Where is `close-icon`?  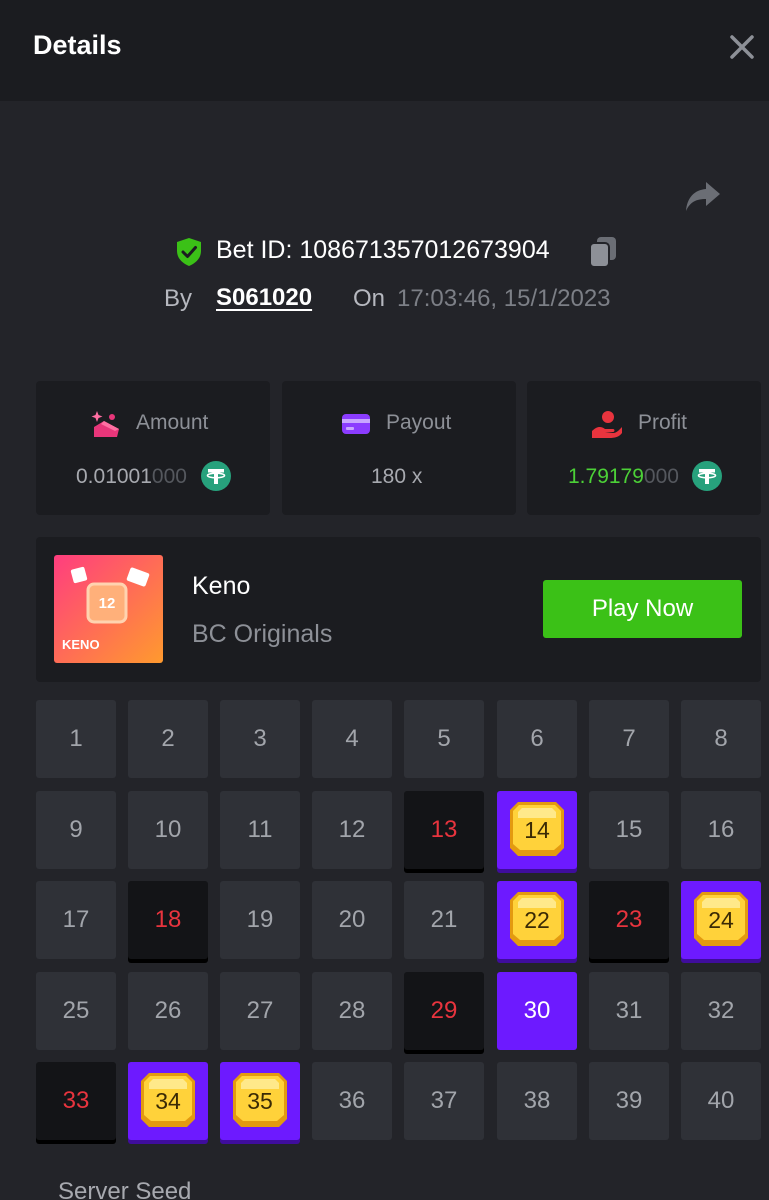
close-icon is located at coordinates (742, 47).